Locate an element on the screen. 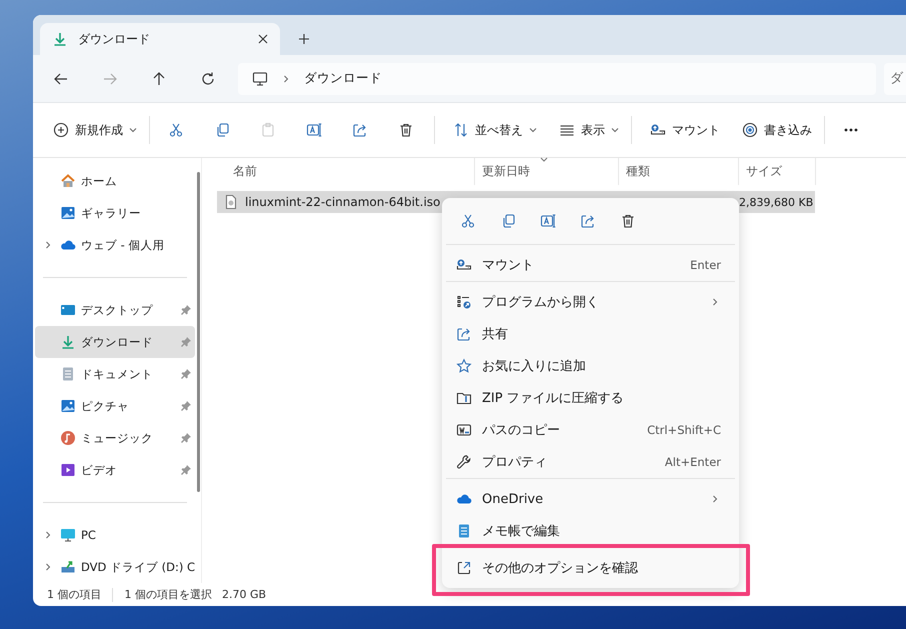  toolbar-button: 表示 is located at coordinates (589, 130).